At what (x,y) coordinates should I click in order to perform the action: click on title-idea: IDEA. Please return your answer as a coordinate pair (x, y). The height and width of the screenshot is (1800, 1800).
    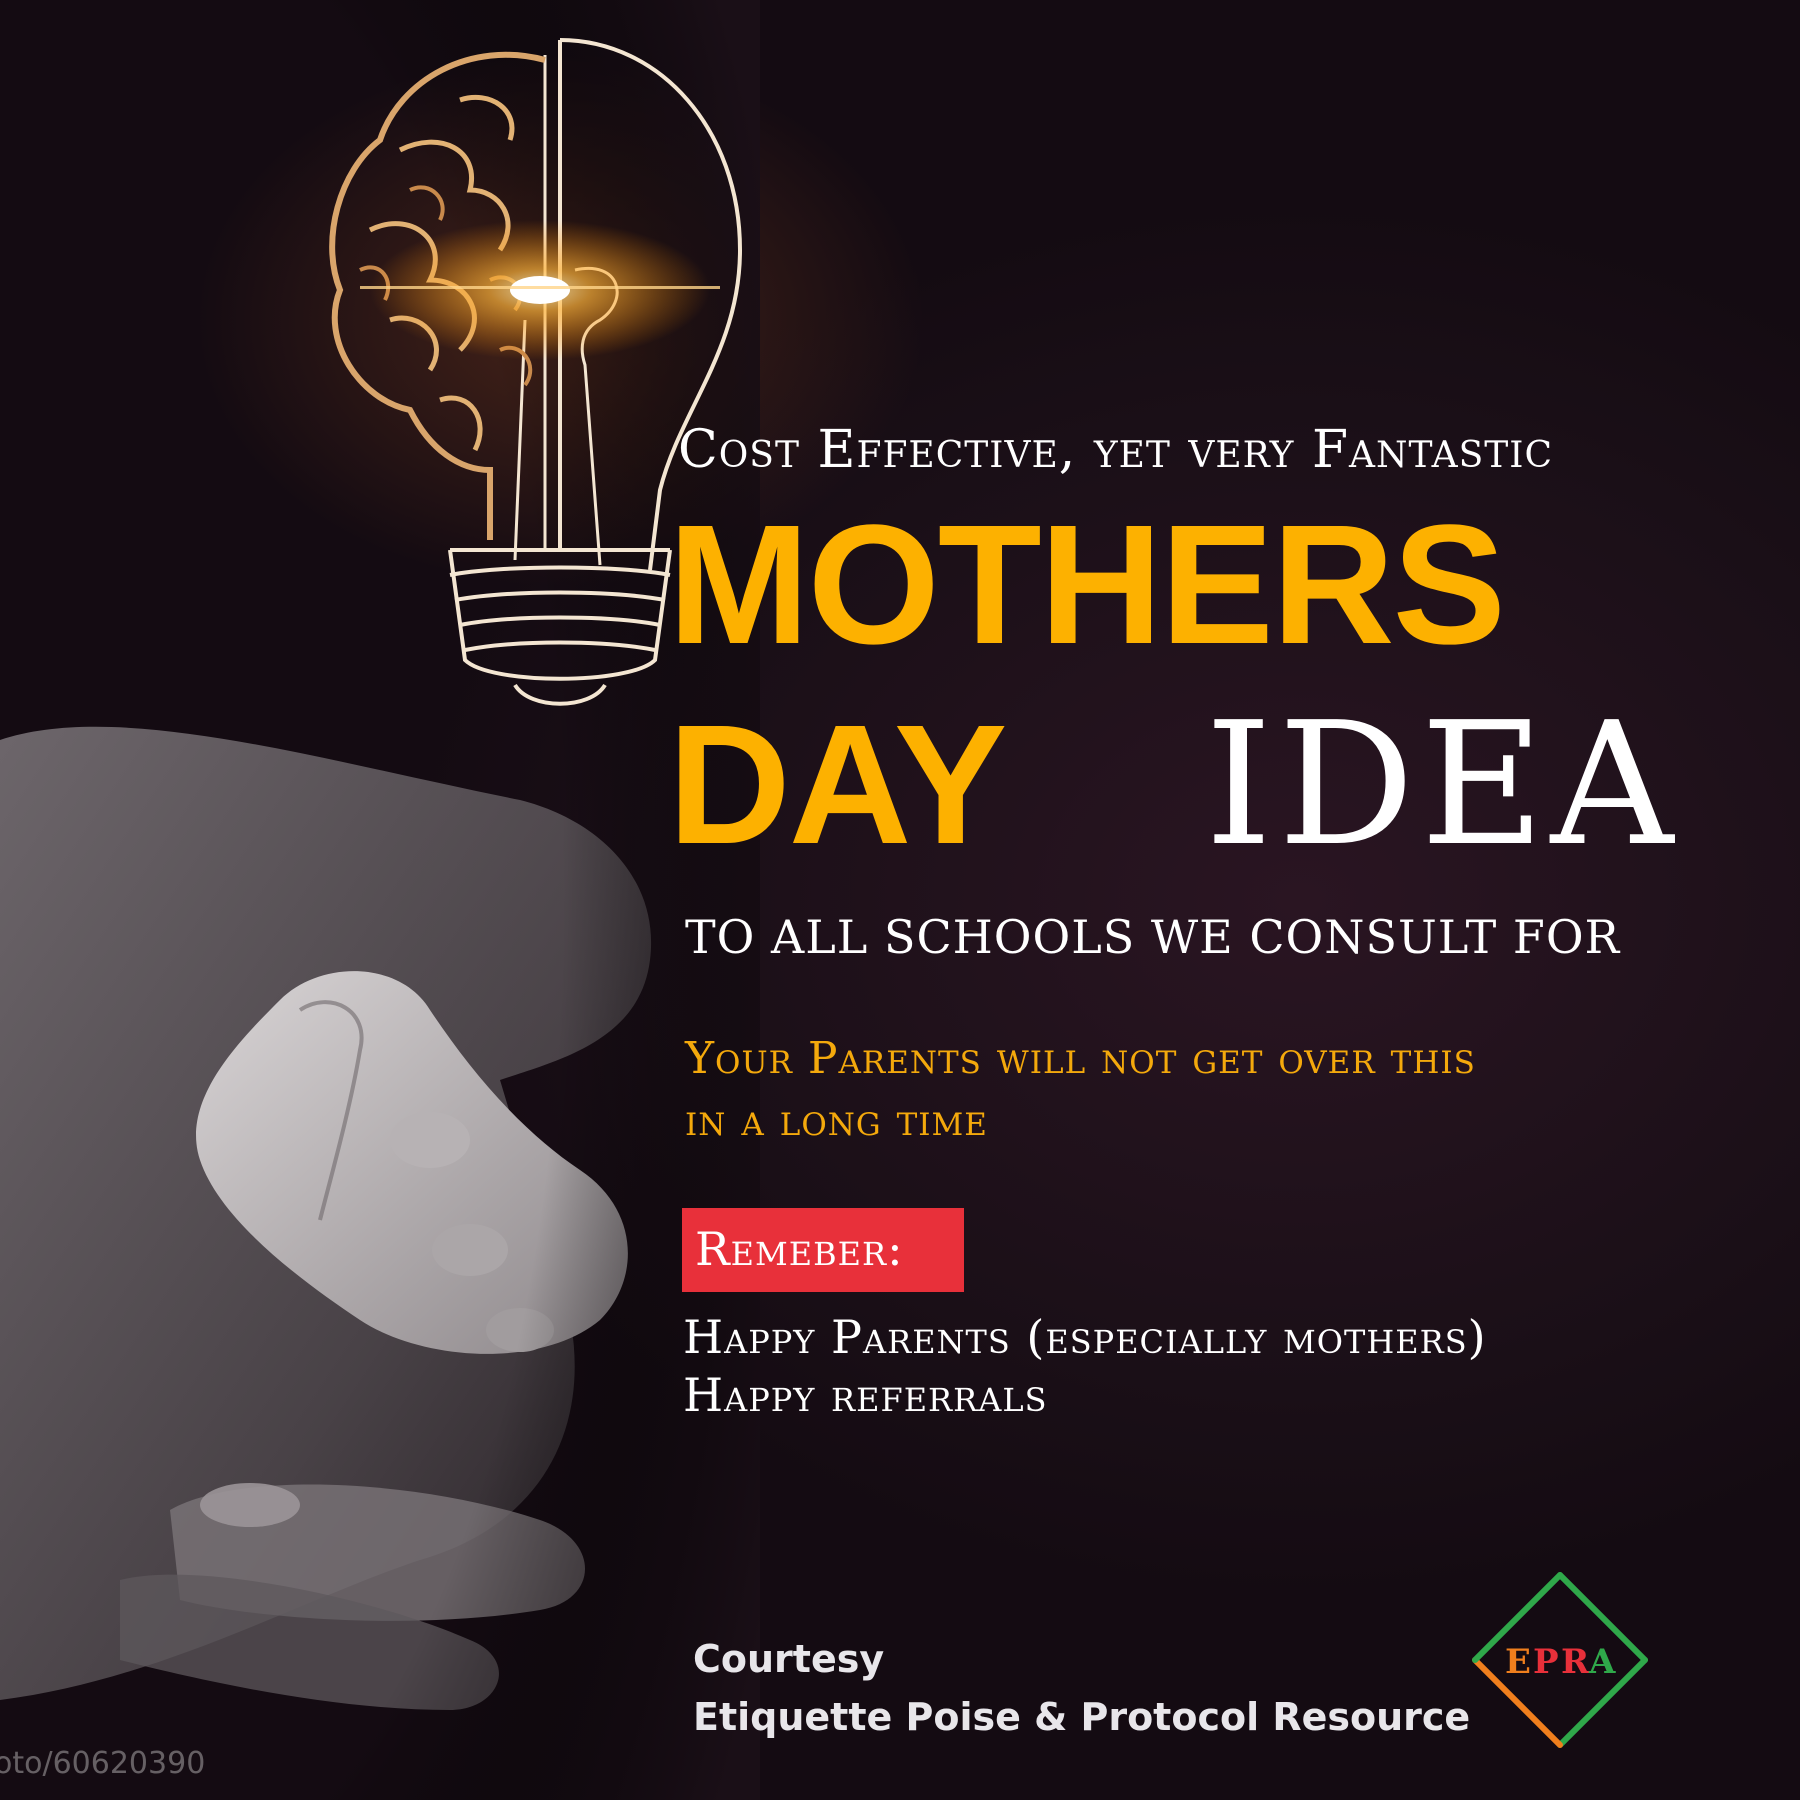
    Looking at the image, I should click on (1442, 785).